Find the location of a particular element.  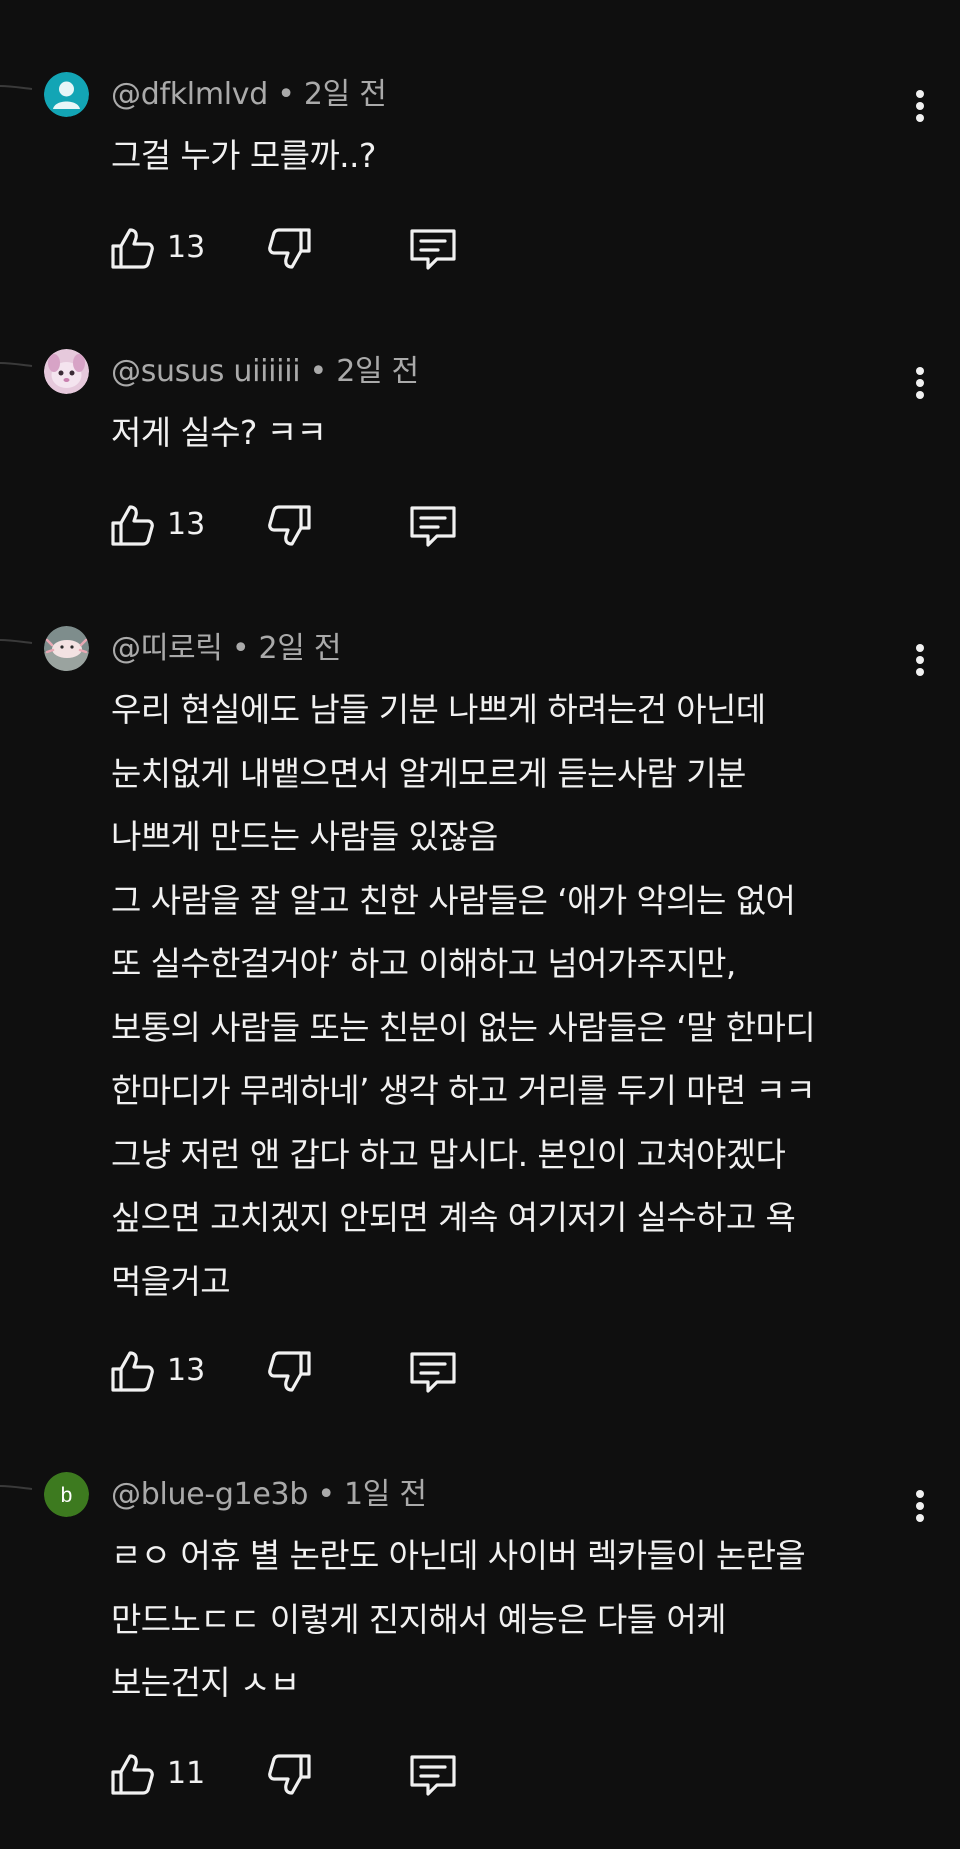

like-count: 11 is located at coordinates (186, 1773).